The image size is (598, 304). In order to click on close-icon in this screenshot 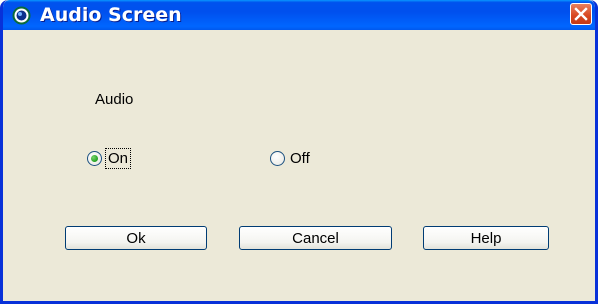, I will do `click(581, 14)`.